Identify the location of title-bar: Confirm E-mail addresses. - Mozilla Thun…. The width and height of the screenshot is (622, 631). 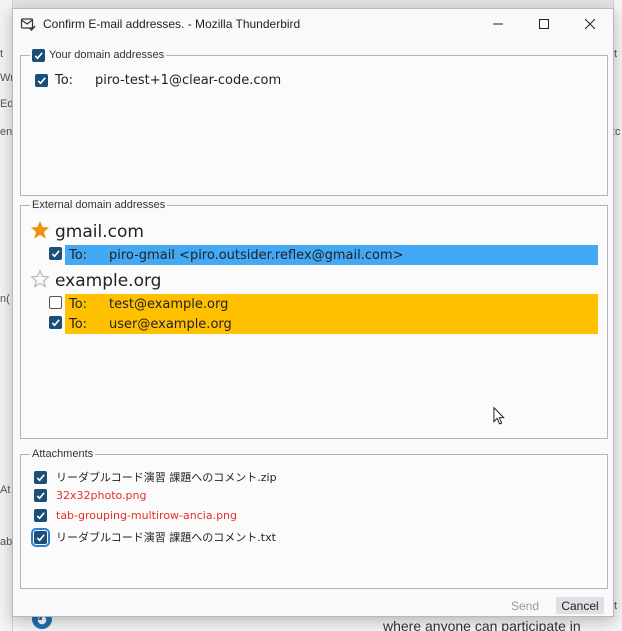
(313, 24).